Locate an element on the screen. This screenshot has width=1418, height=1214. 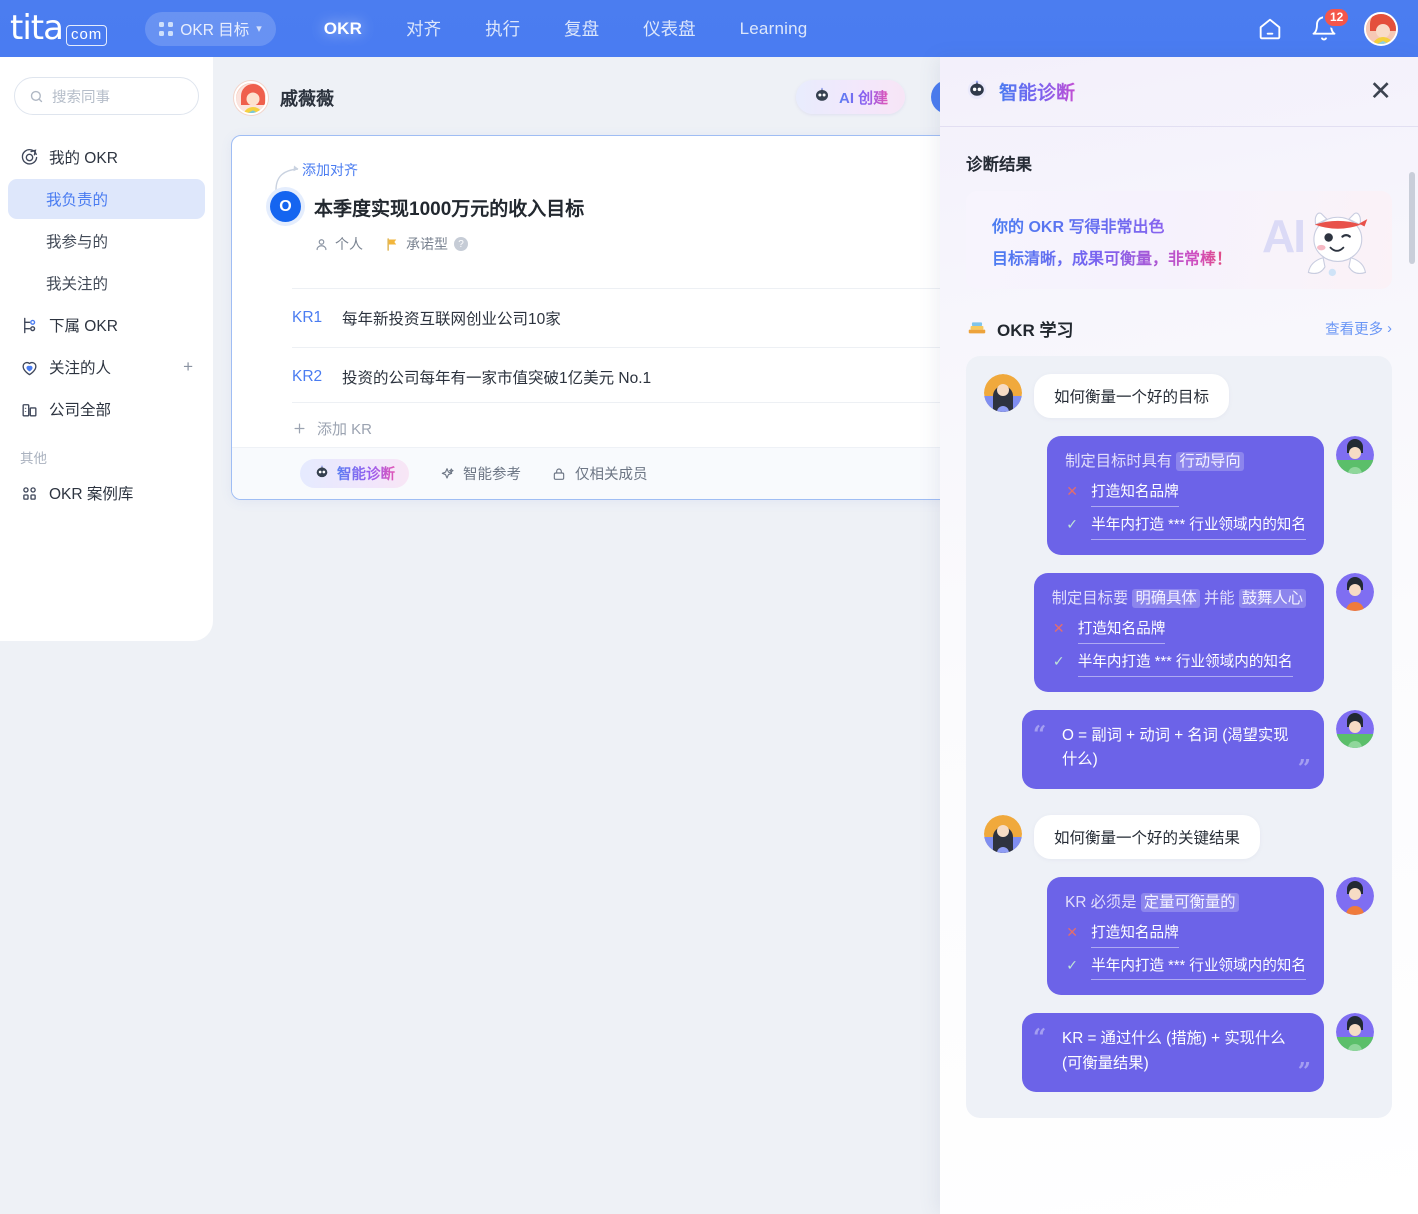
app-logo: tita com is located at coordinates (59, 28).